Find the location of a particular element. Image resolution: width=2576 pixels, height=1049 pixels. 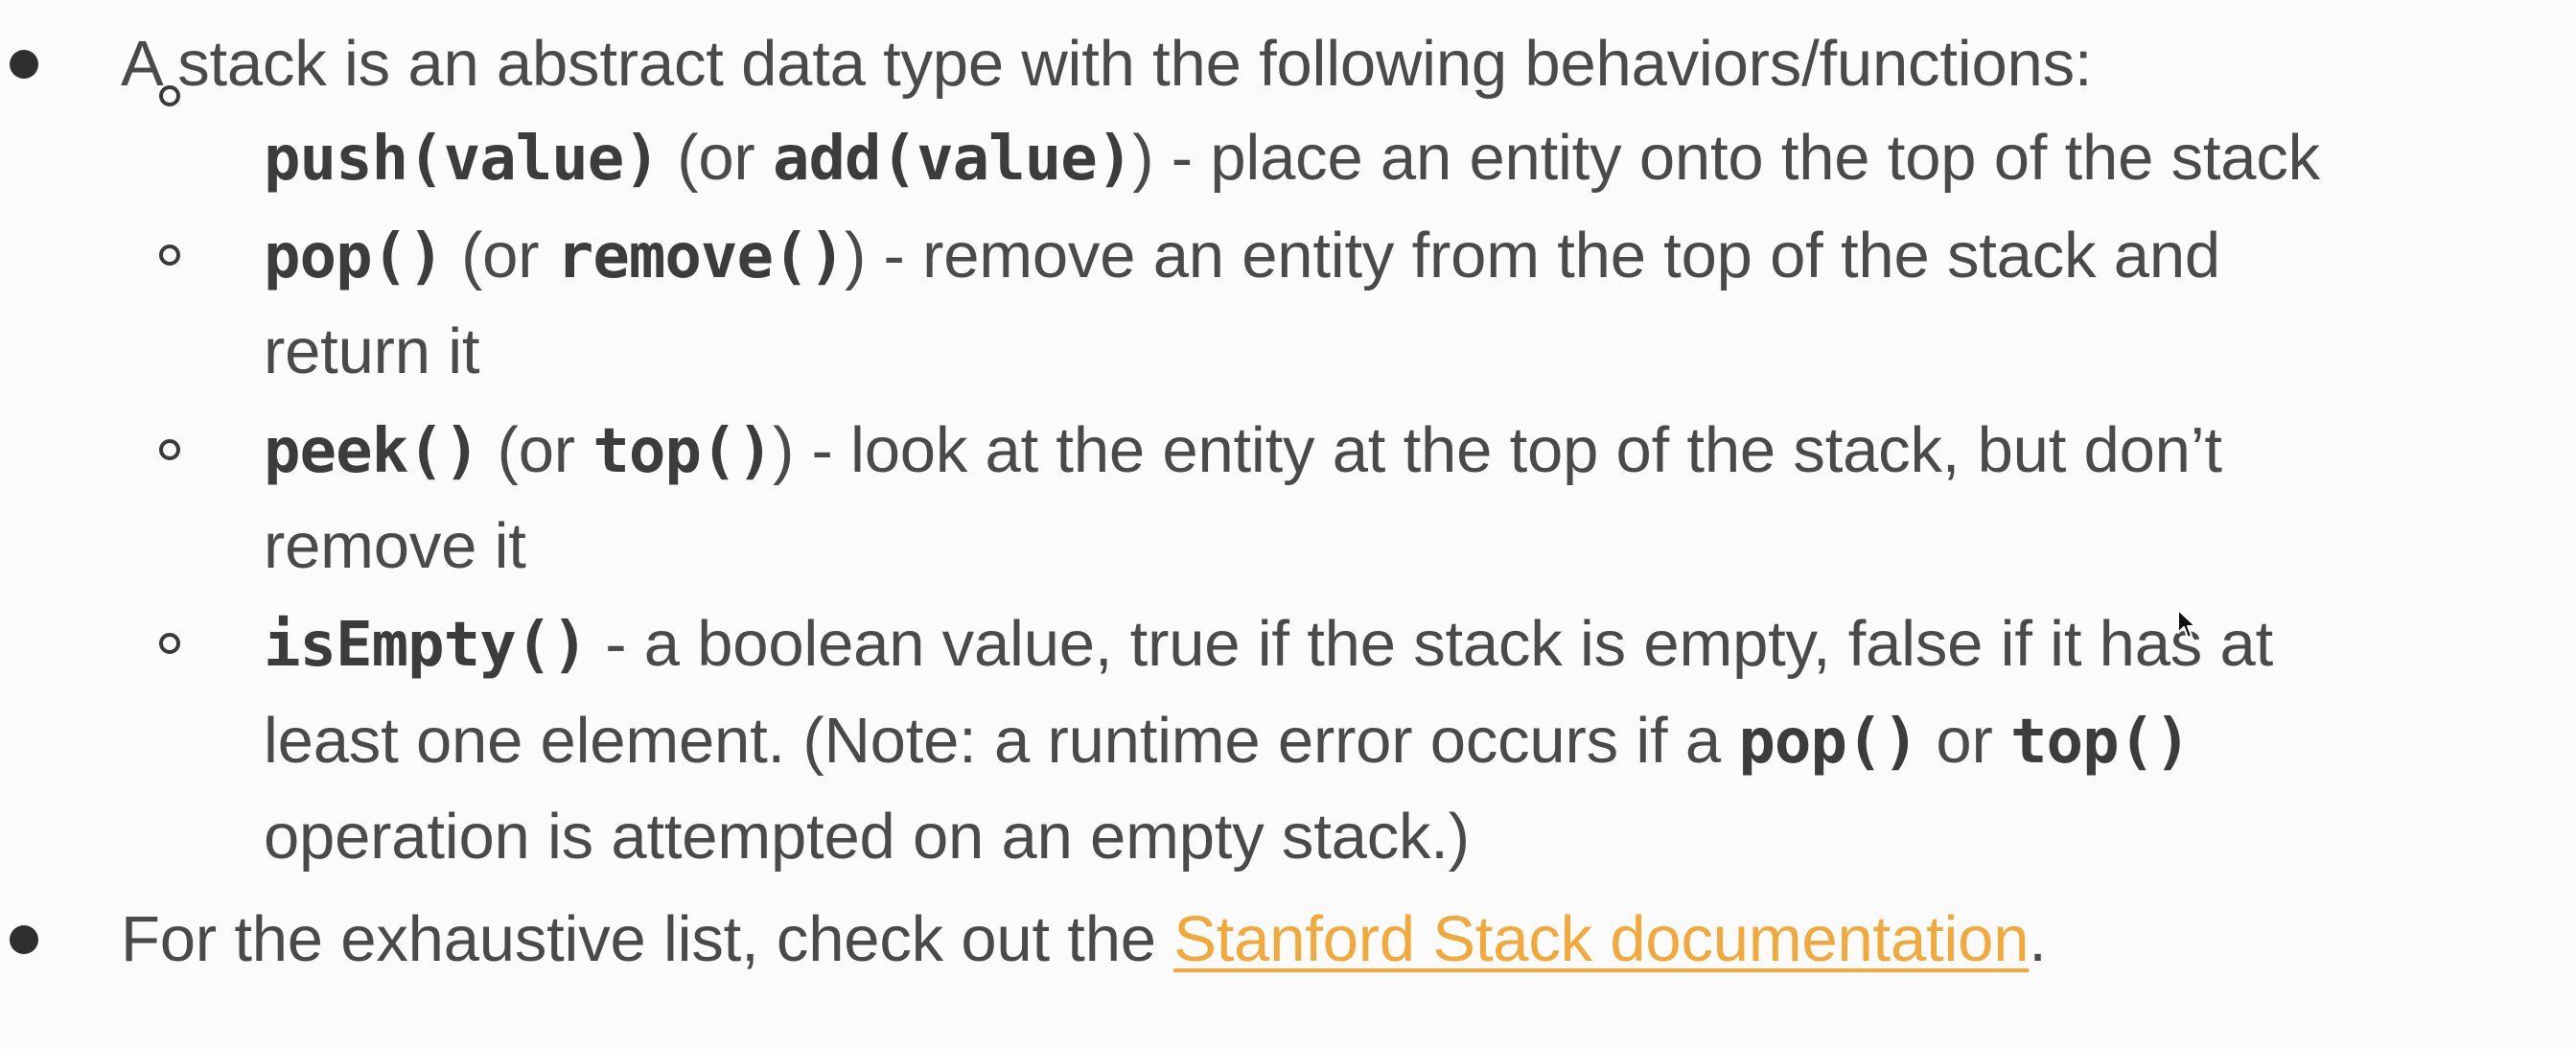

code-peek: peek() is located at coordinates (372, 451).